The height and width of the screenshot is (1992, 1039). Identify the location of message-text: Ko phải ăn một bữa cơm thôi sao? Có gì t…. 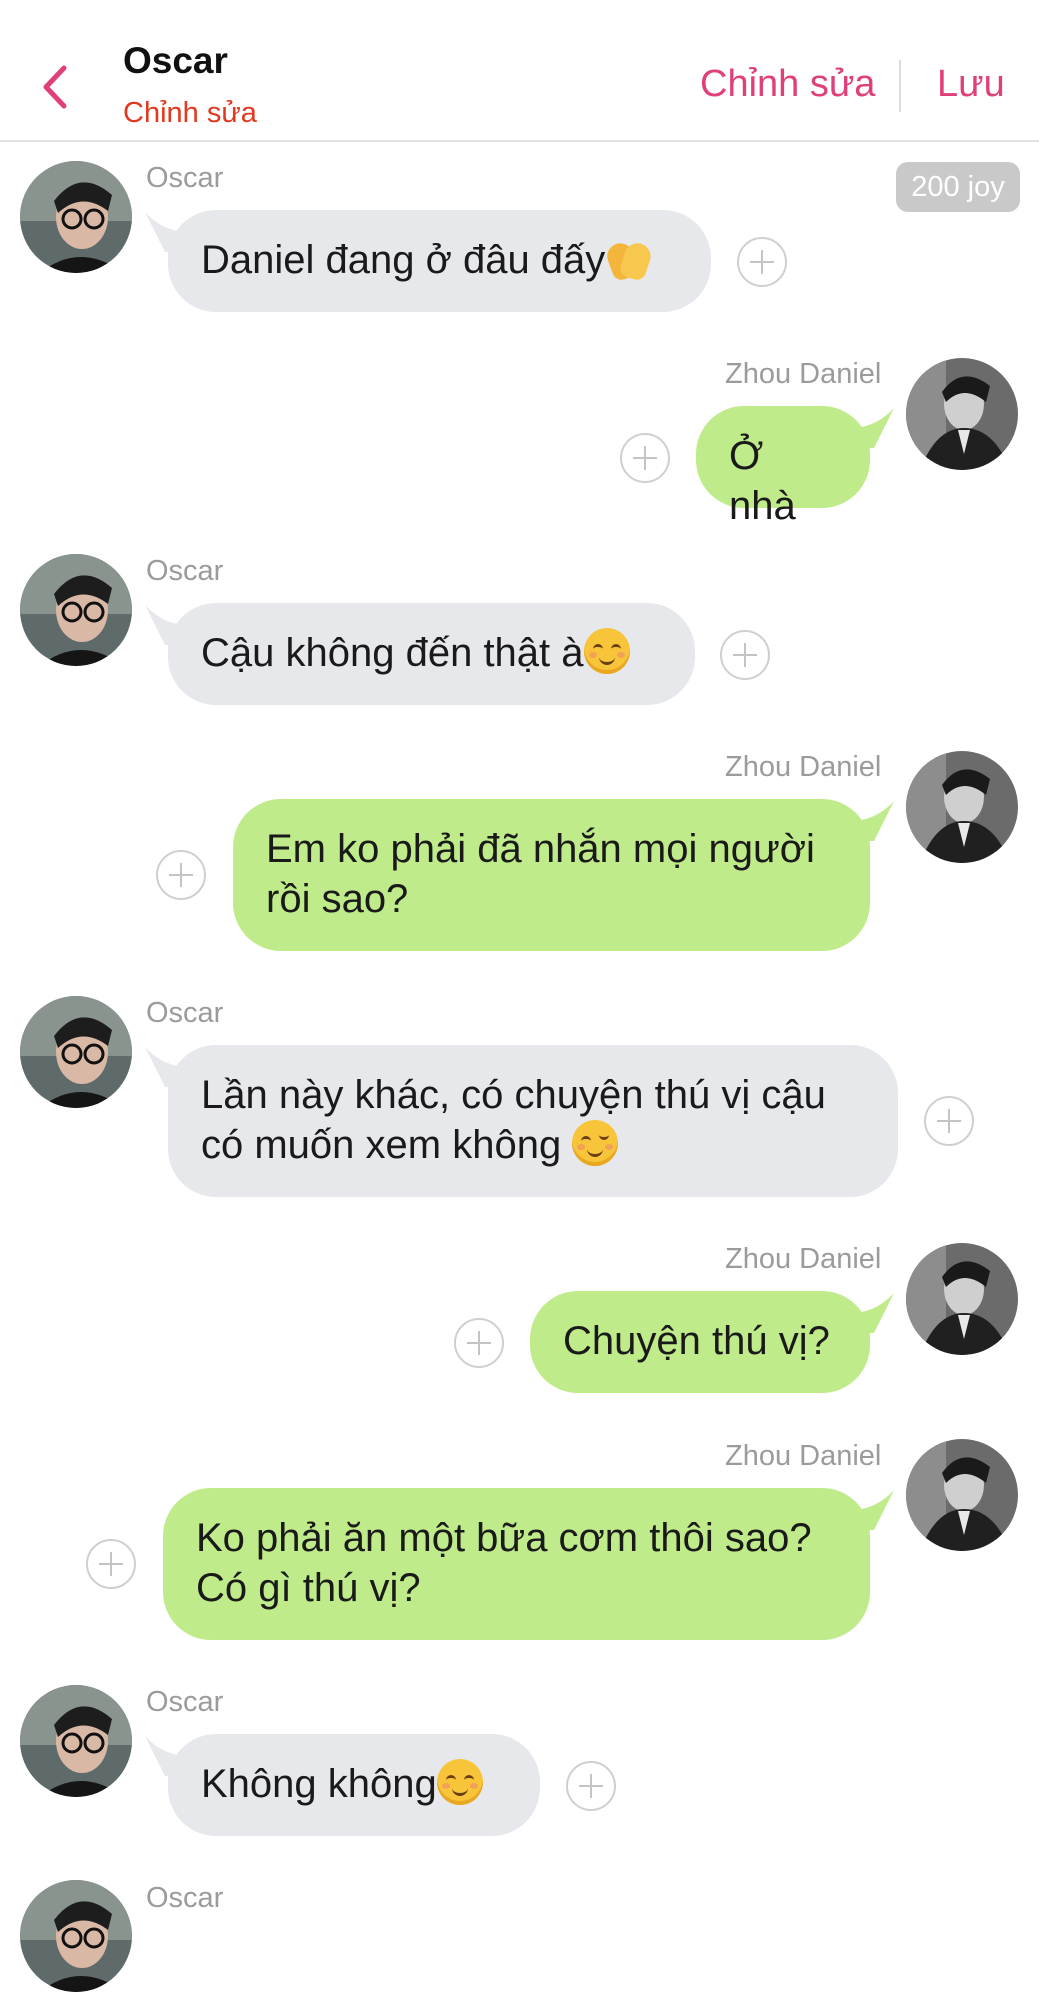
(504, 1563).